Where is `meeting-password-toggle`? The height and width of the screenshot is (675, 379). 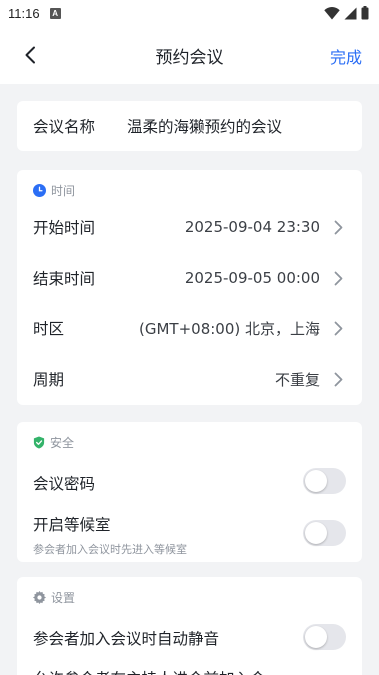
meeting-password-toggle is located at coordinates (324, 481).